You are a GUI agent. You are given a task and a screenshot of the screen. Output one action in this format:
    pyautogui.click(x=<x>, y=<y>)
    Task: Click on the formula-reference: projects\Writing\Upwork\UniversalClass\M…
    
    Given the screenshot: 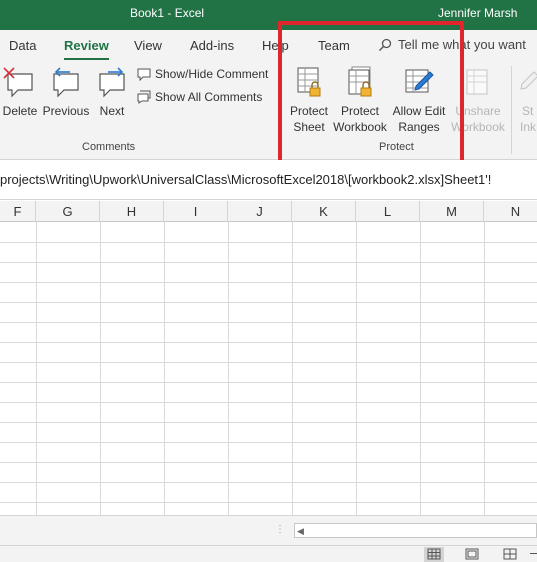 What is the action you would take?
    pyautogui.click(x=245, y=179)
    